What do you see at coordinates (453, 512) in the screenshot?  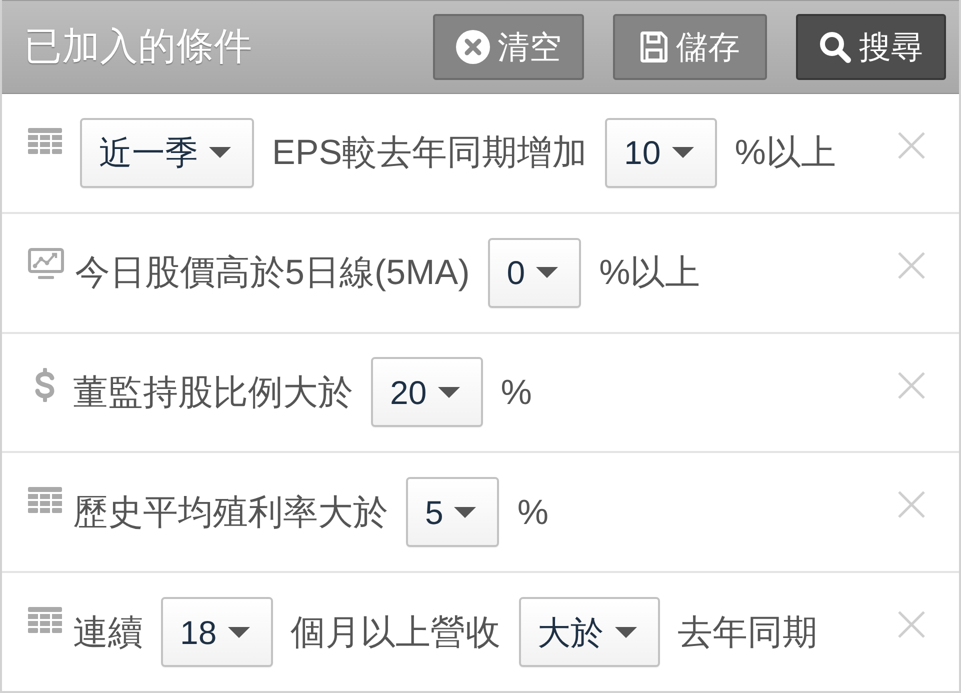 I see `dropdown-select: 5` at bounding box center [453, 512].